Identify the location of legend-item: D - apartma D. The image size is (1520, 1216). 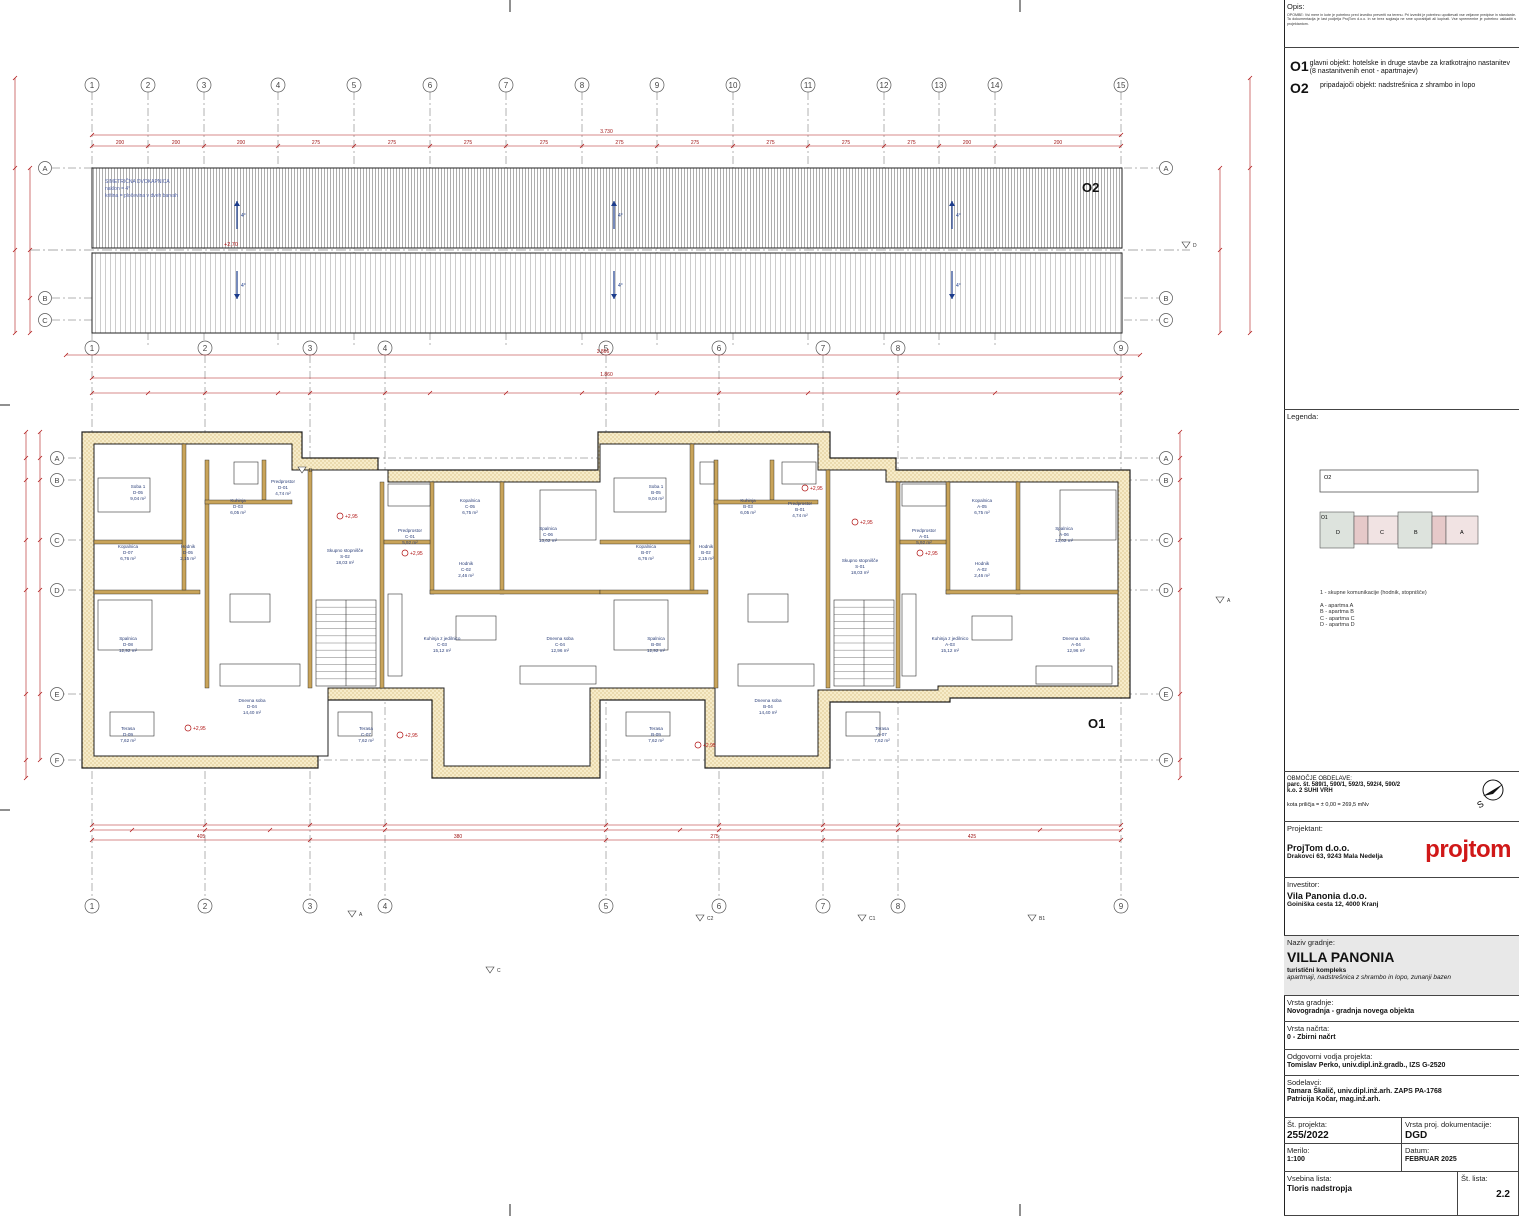
(1337, 625).